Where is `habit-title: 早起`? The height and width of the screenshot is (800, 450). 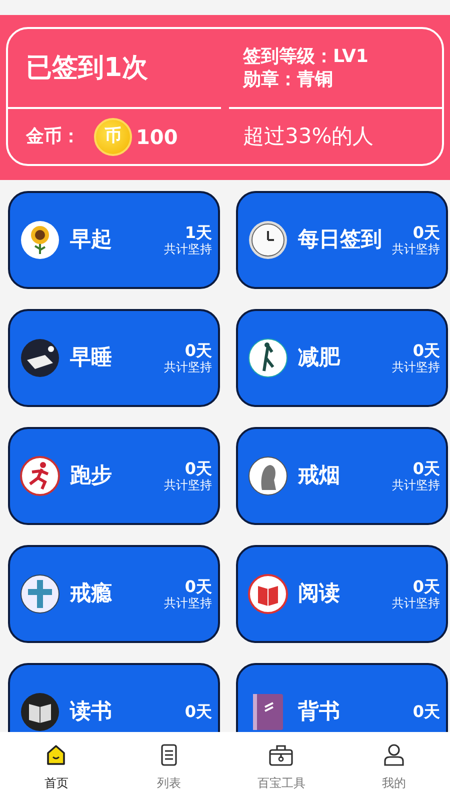 habit-title: 早起 is located at coordinates (91, 240).